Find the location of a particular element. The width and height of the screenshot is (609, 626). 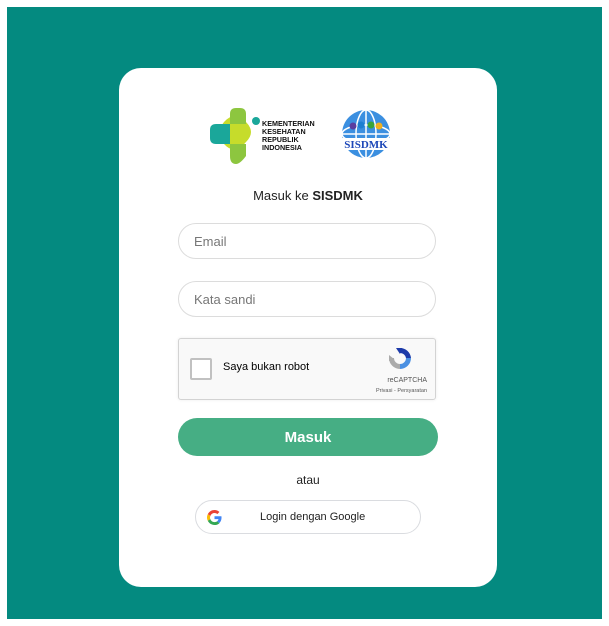

recaptcha-checkbox is located at coordinates (201, 369).